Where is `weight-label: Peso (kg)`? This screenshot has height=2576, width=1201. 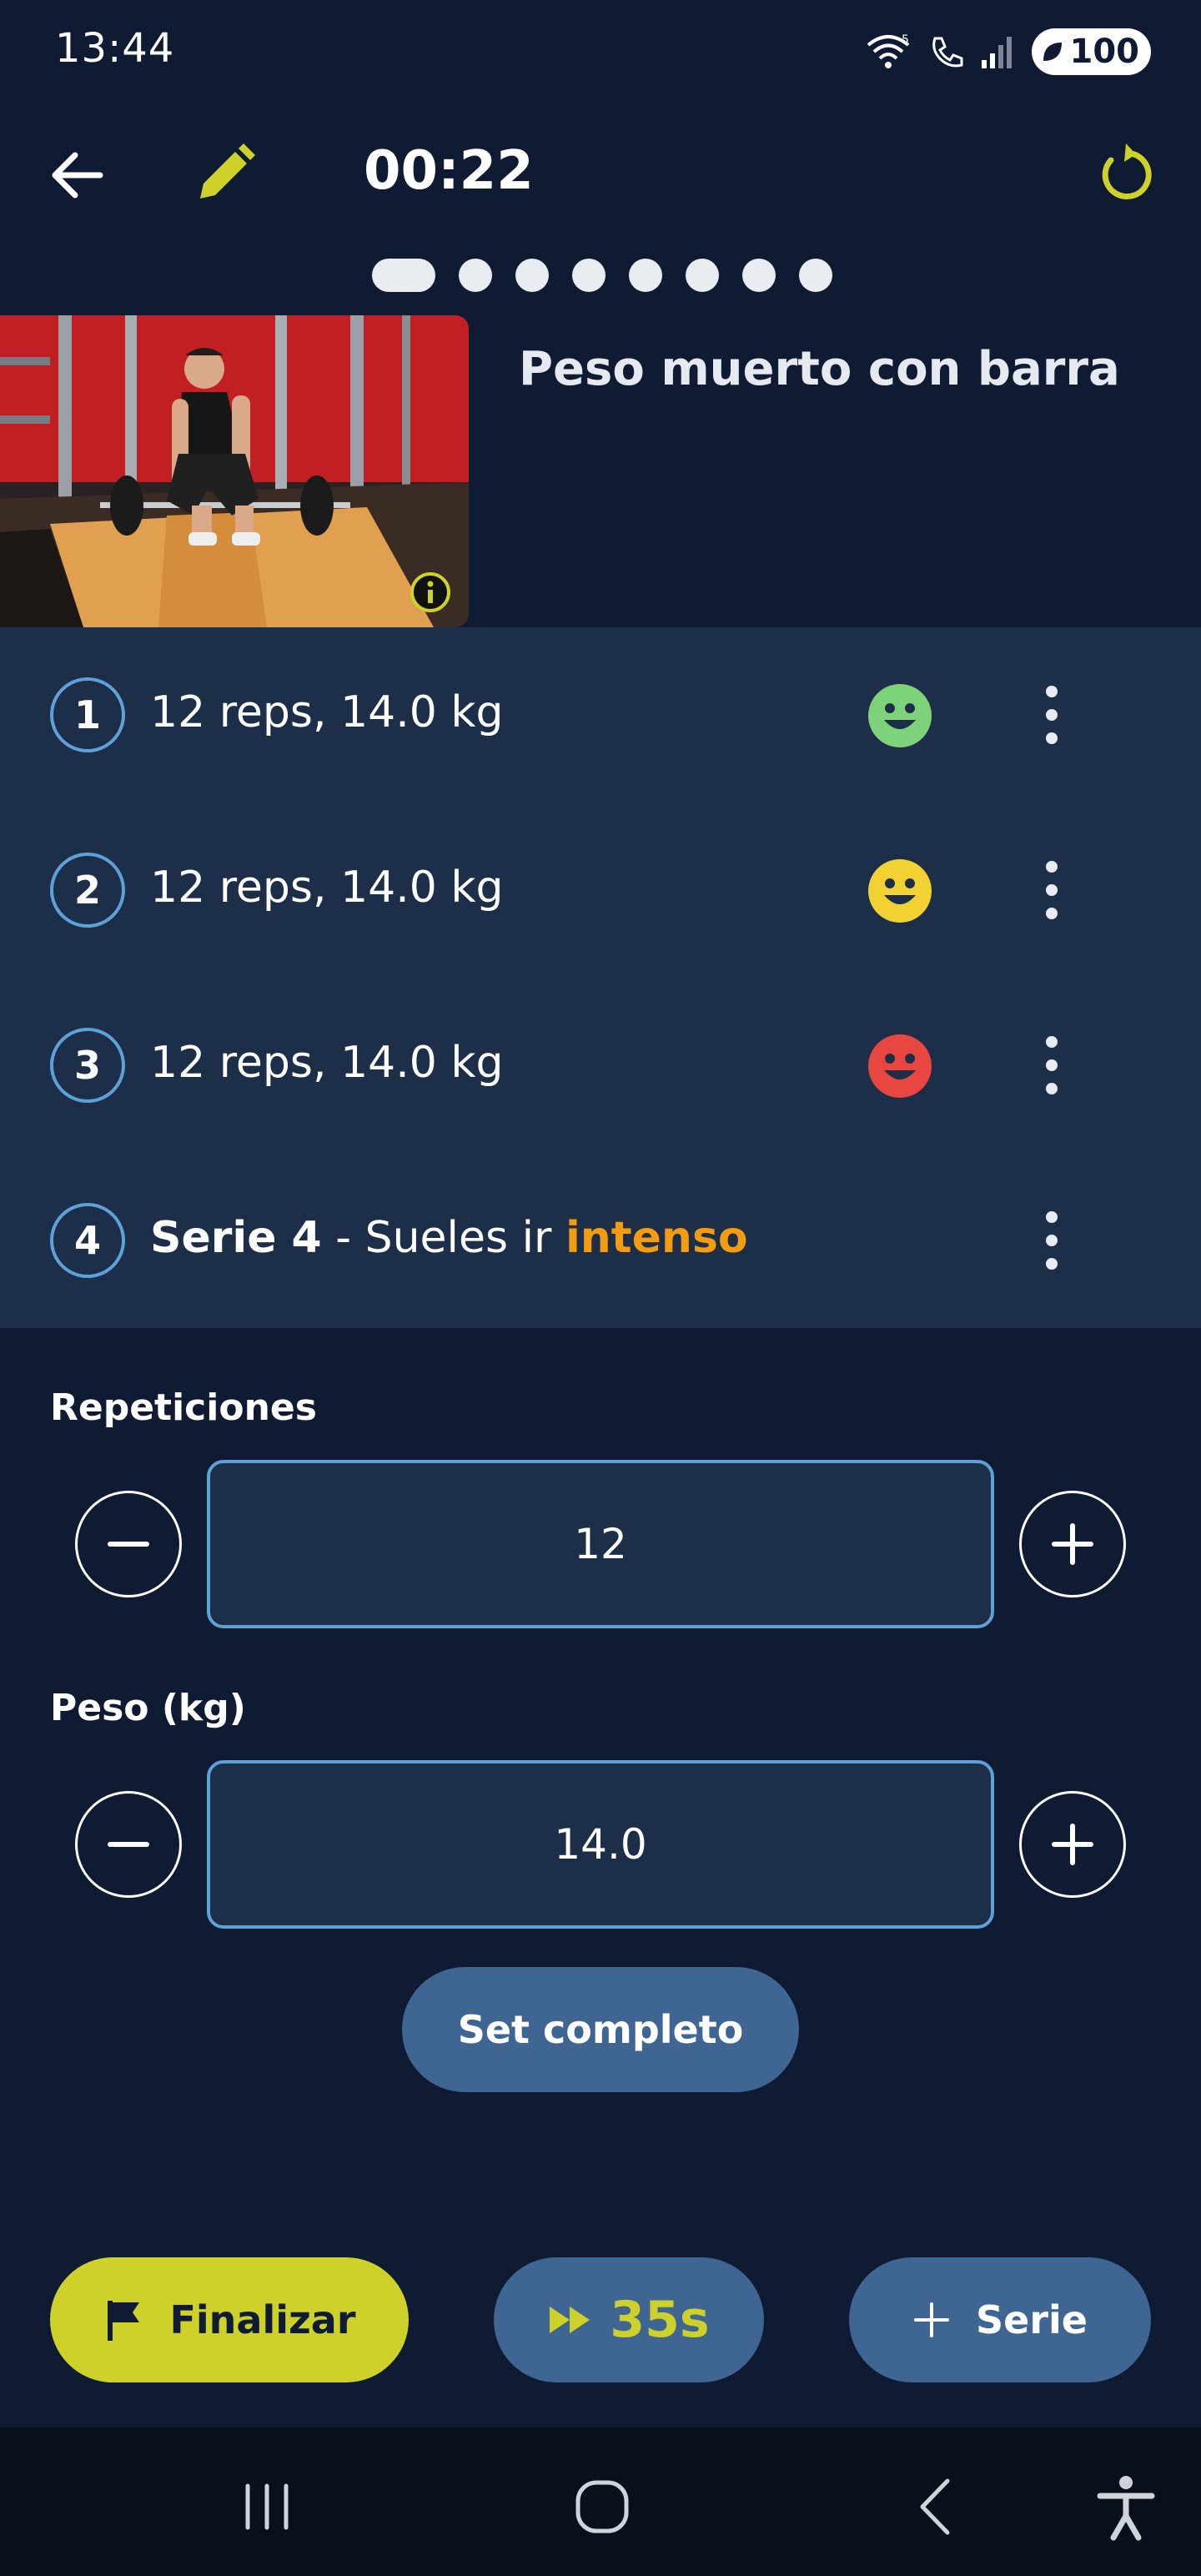
weight-label: Peso (kg) is located at coordinates (148, 1708).